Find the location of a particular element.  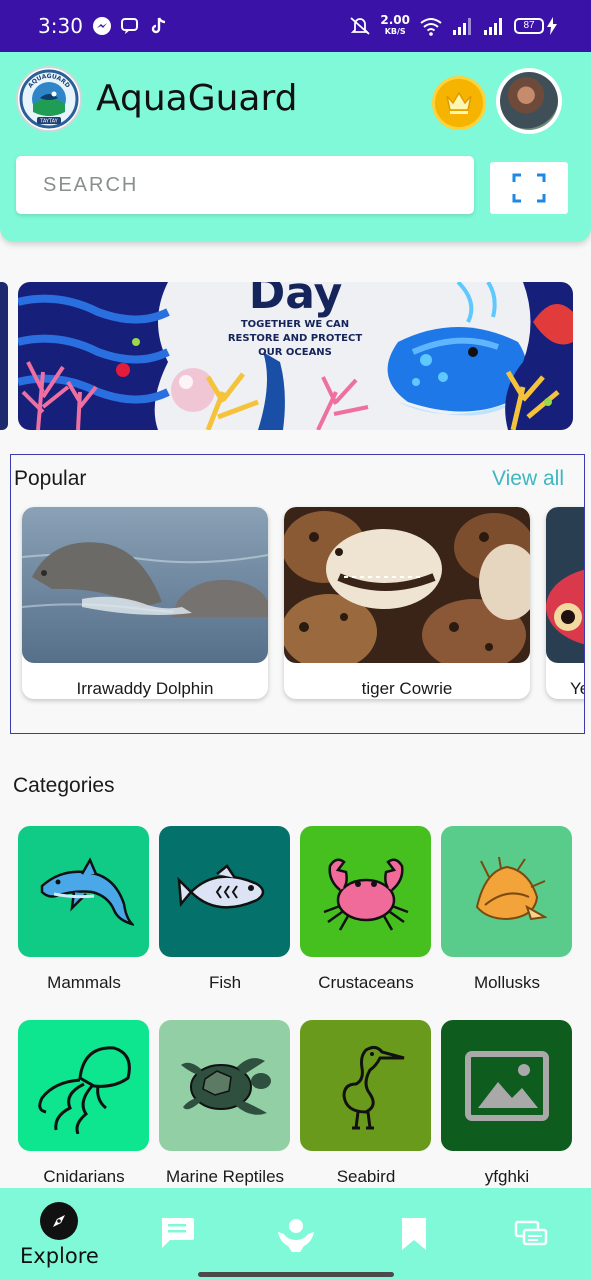

jellyfish-icon is located at coordinates (84, 1089).